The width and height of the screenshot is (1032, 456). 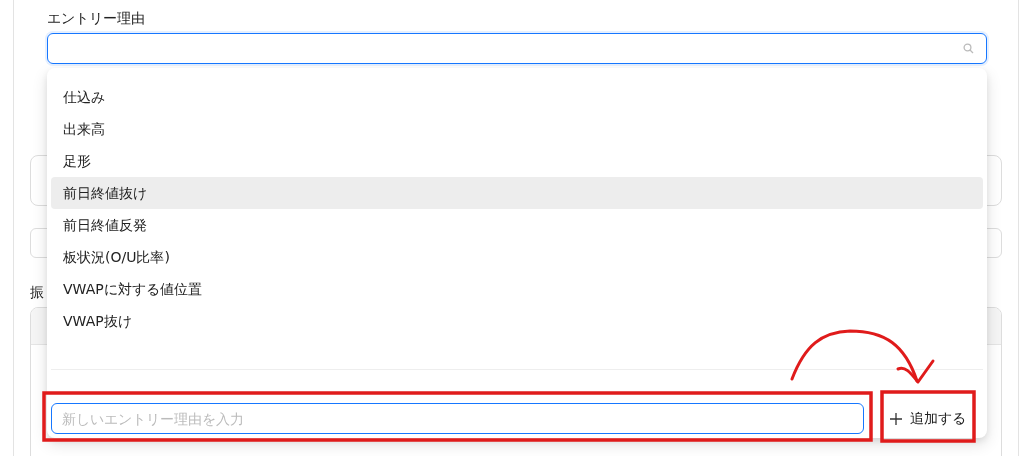 What do you see at coordinates (96, 18) in the screenshot?
I see `field-label: エントリー理由` at bounding box center [96, 18].